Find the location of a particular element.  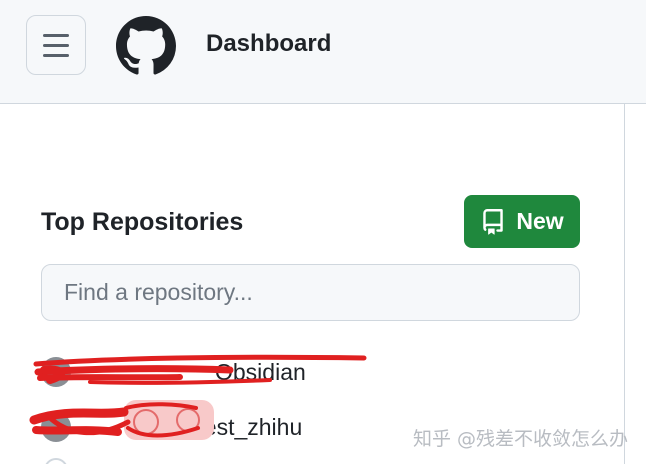

page-title: Dashboard is located at coordinates (269, 43).